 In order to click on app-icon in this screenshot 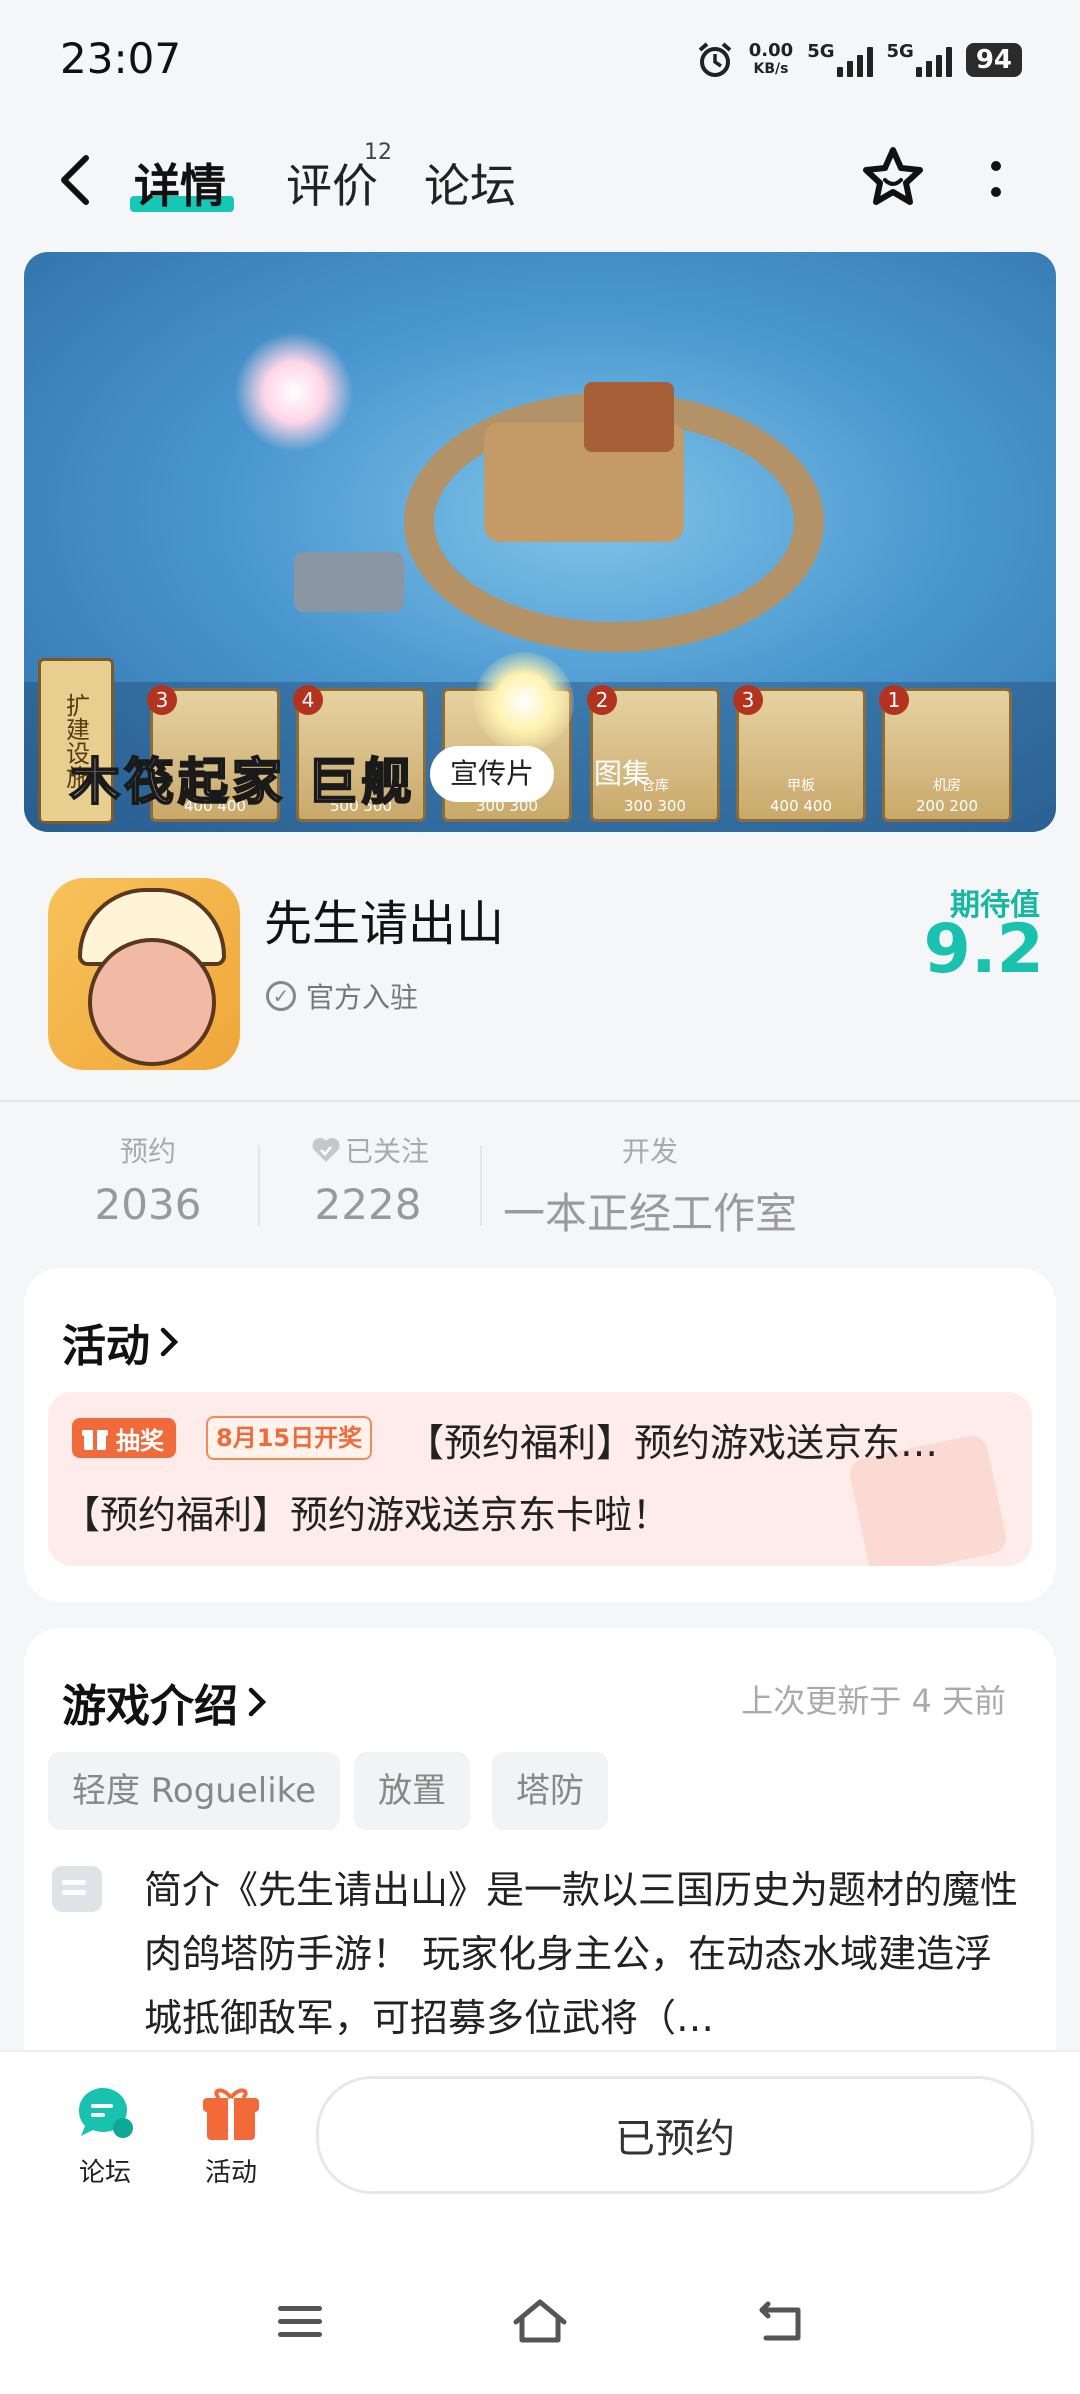, I will do `click(144, 974)`.